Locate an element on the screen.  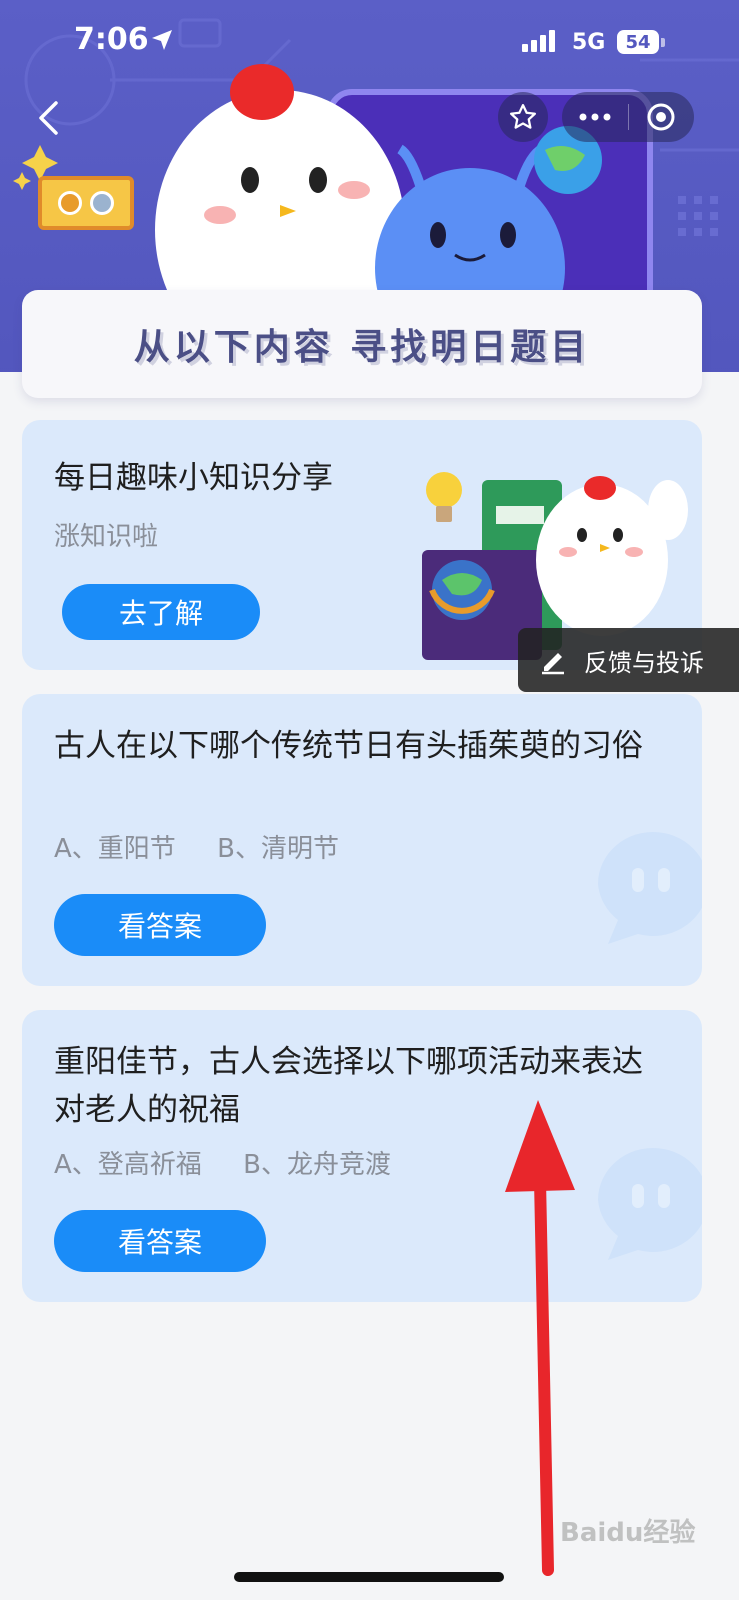
learn-more-button: 去了解 is located at coordinates (161, 612).